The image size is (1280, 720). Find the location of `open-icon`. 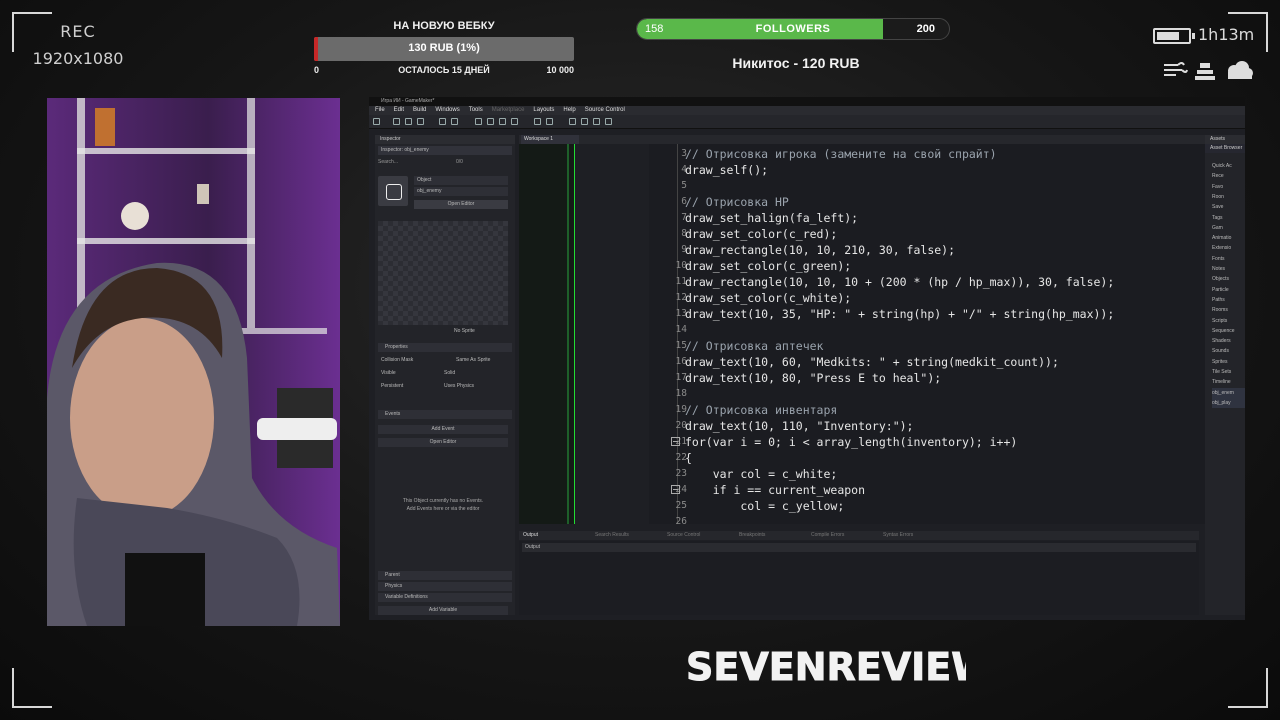

open-icon is located at coordinates (408, 121).